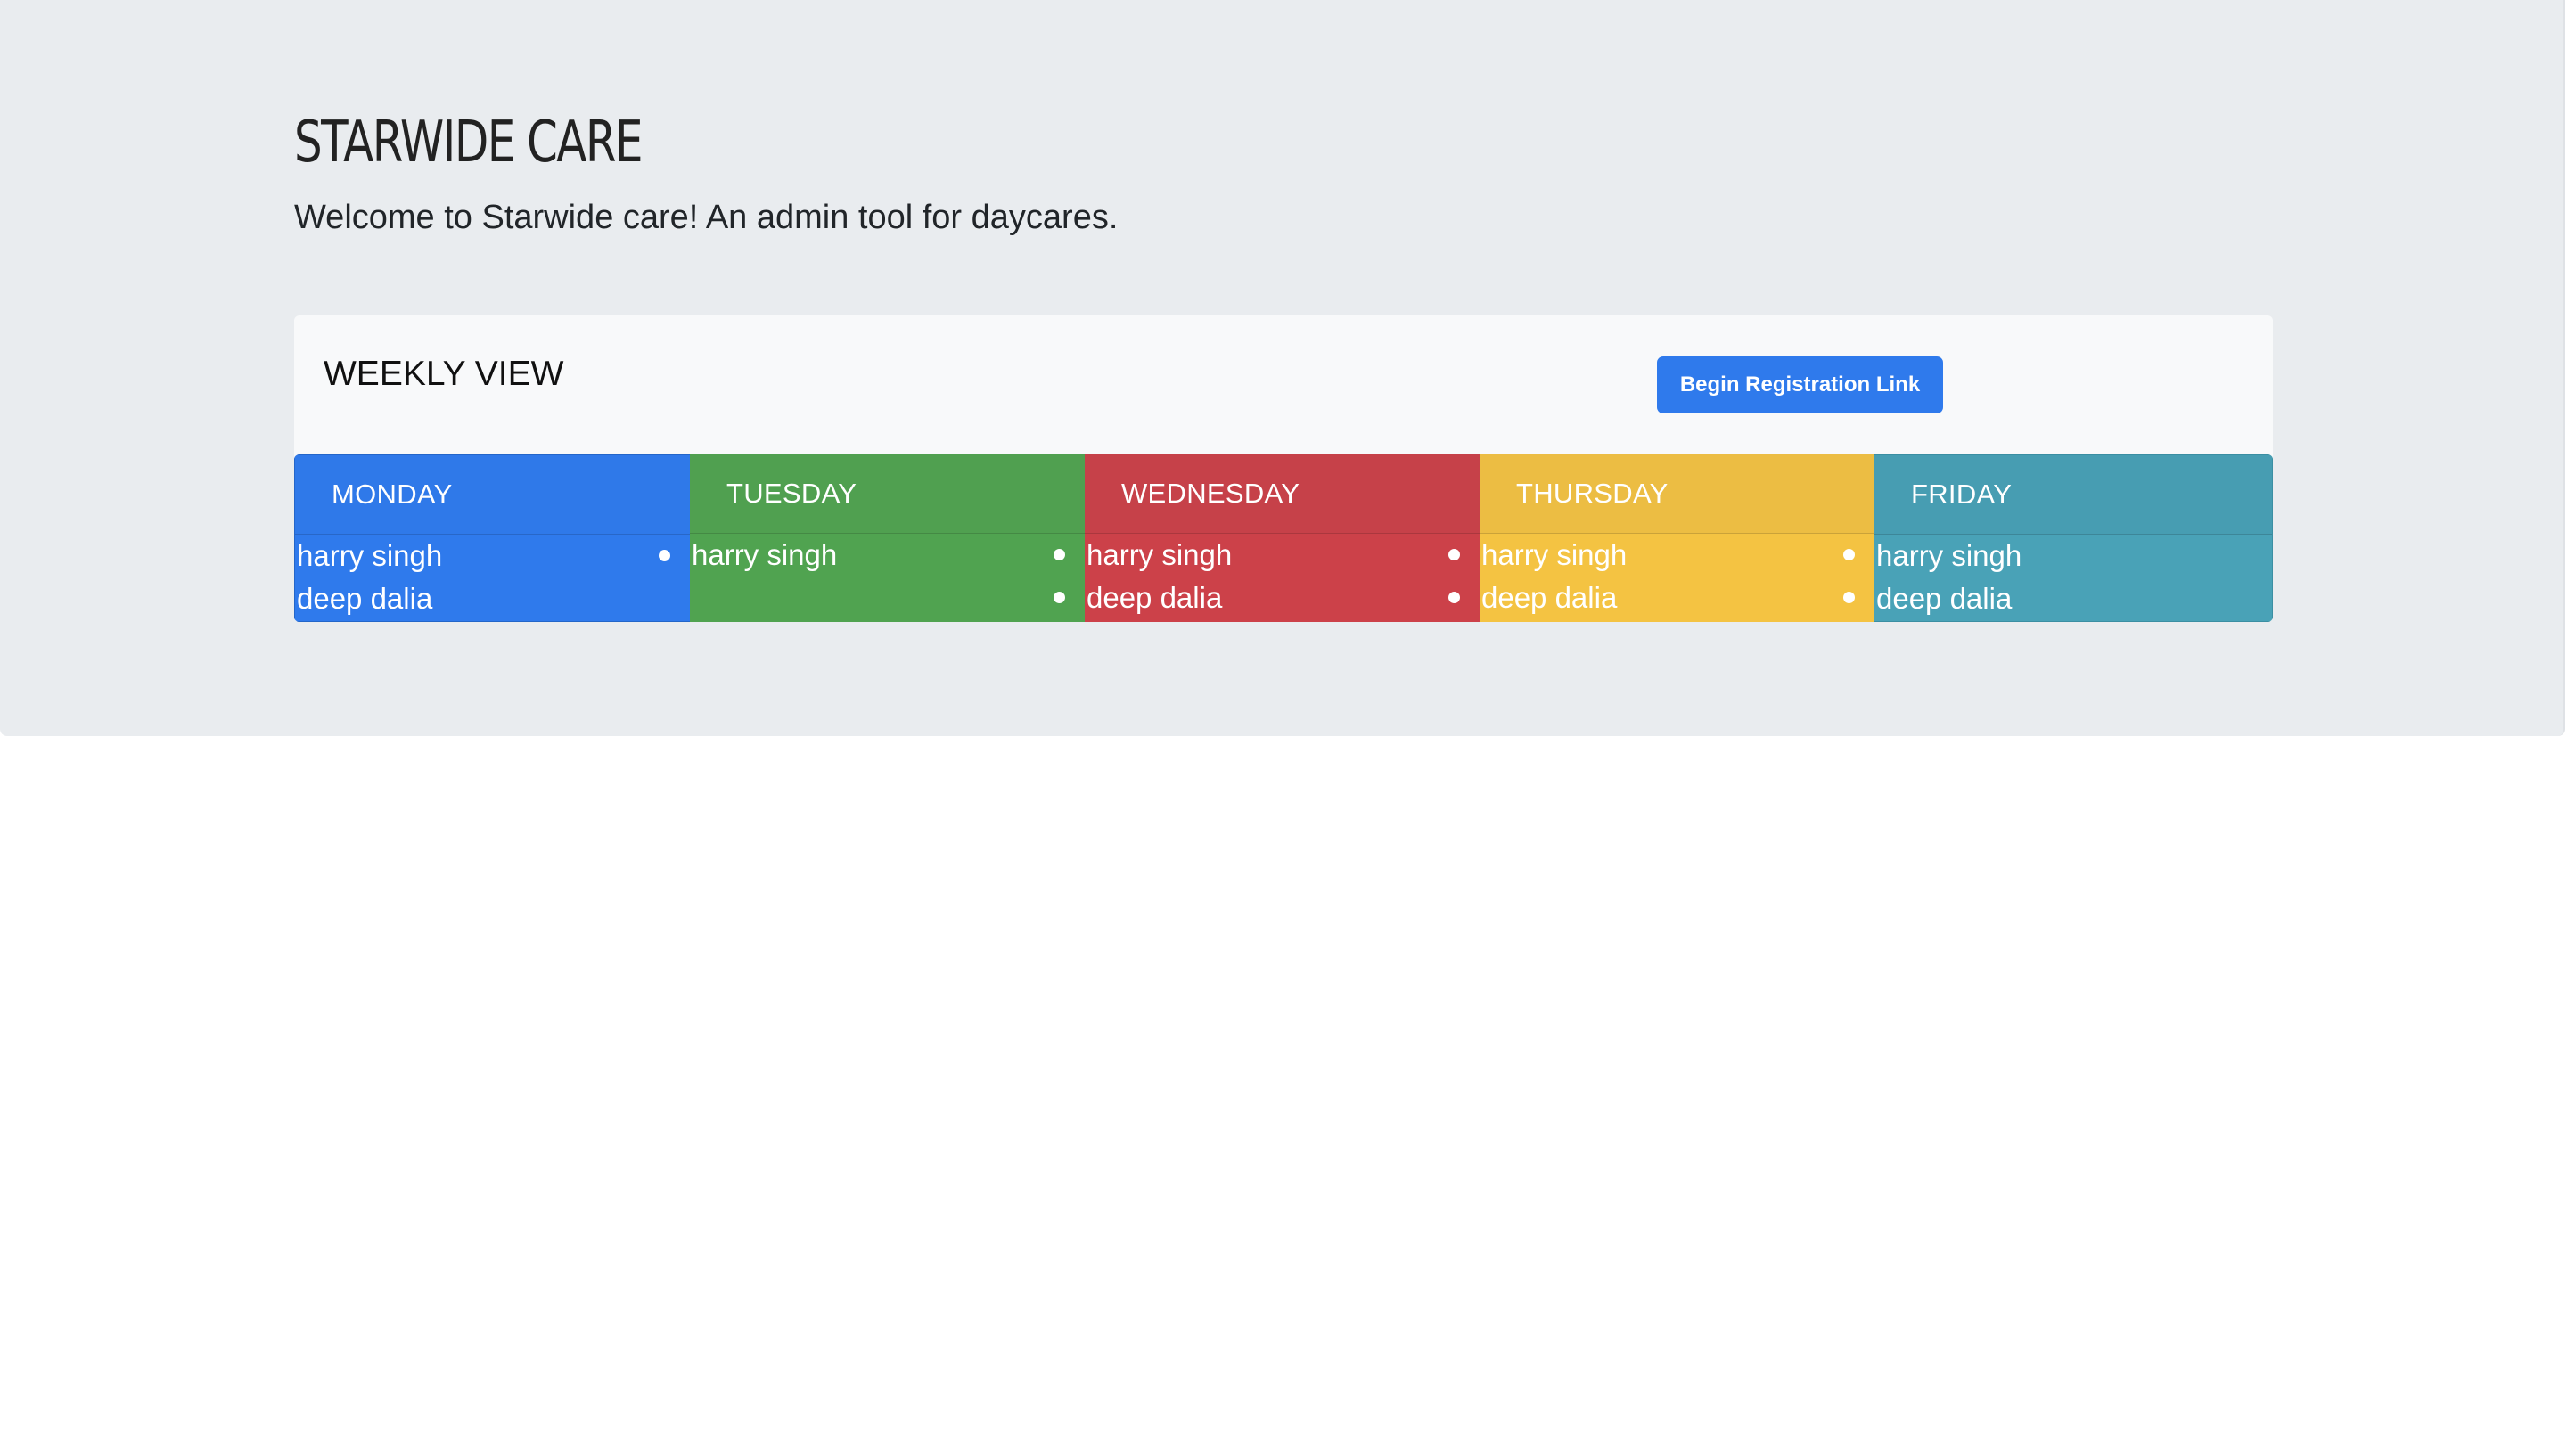 The width and height of the screenshot is (2567, 1456). I want to click on day-list-thursday: harry singh deep dalia, so click(1677, 576).